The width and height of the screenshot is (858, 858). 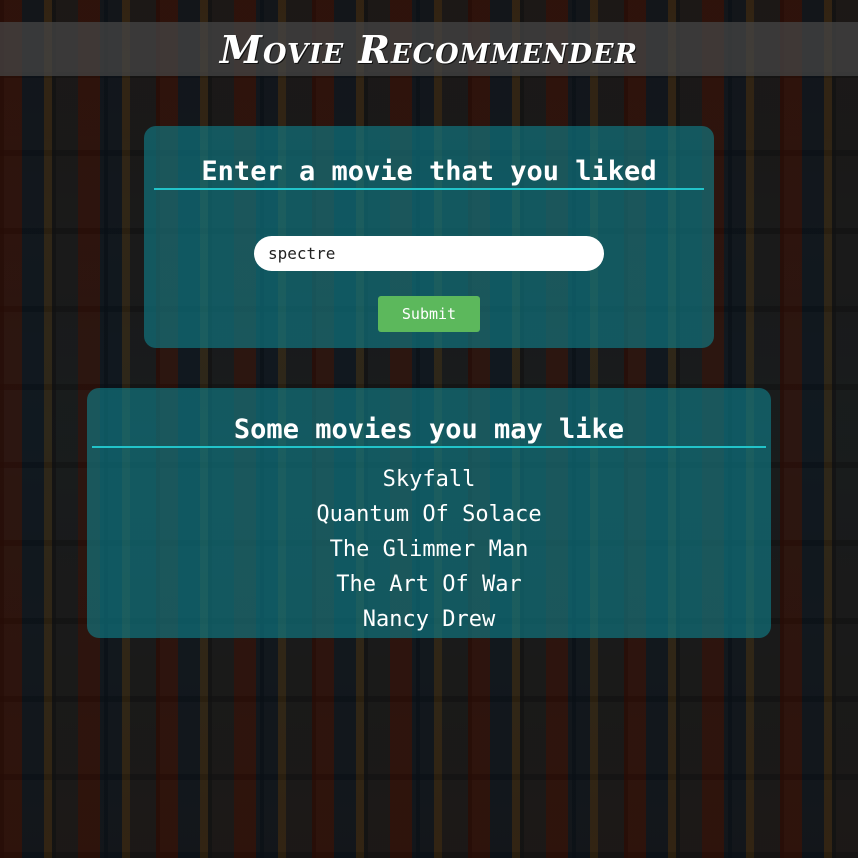 I want to click on submit-button: Submit, so click(x=429, y=314).